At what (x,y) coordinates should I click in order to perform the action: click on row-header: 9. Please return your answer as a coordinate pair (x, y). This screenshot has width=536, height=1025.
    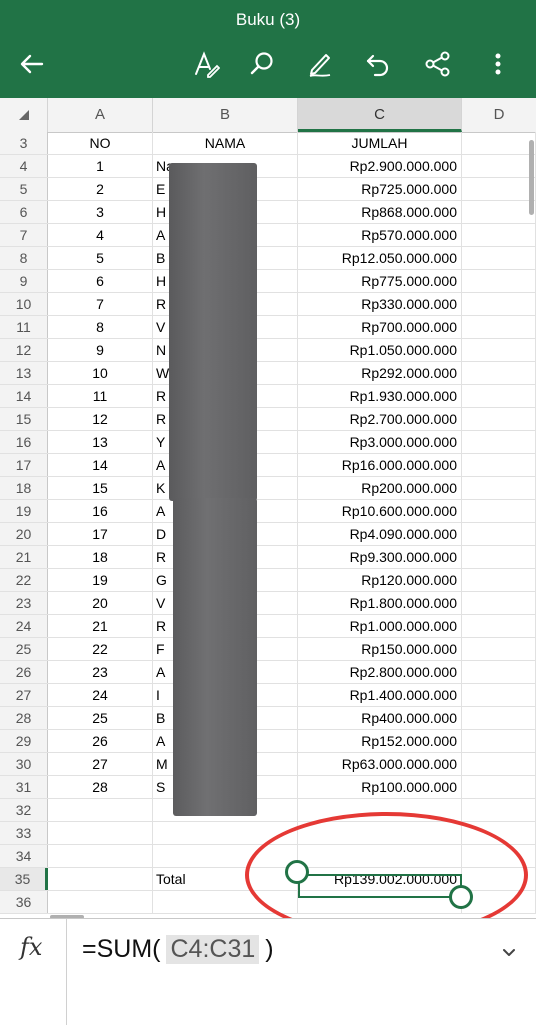
    Looking at the image, I should click on (24, 281).